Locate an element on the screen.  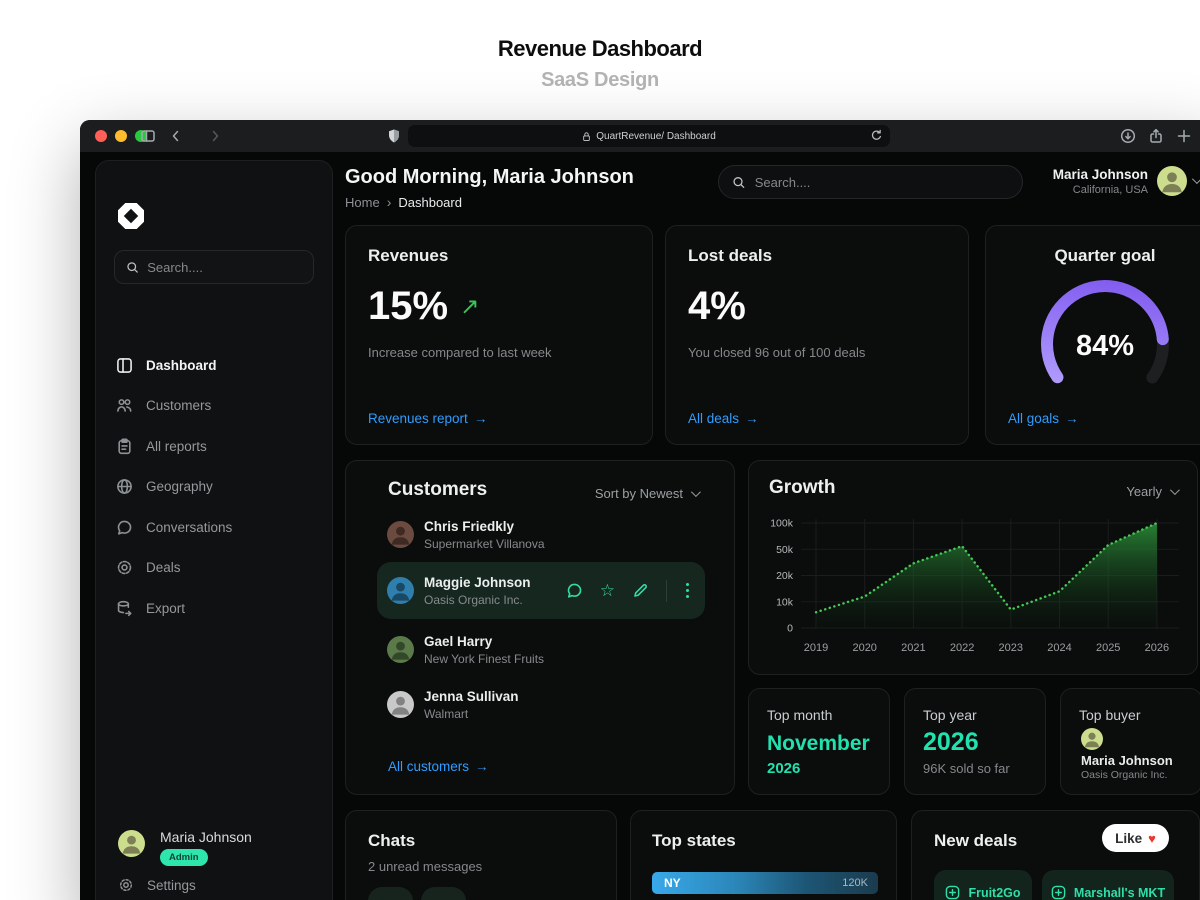
customer-name: Jenna Sullivan is located at coordinates (471, 696).